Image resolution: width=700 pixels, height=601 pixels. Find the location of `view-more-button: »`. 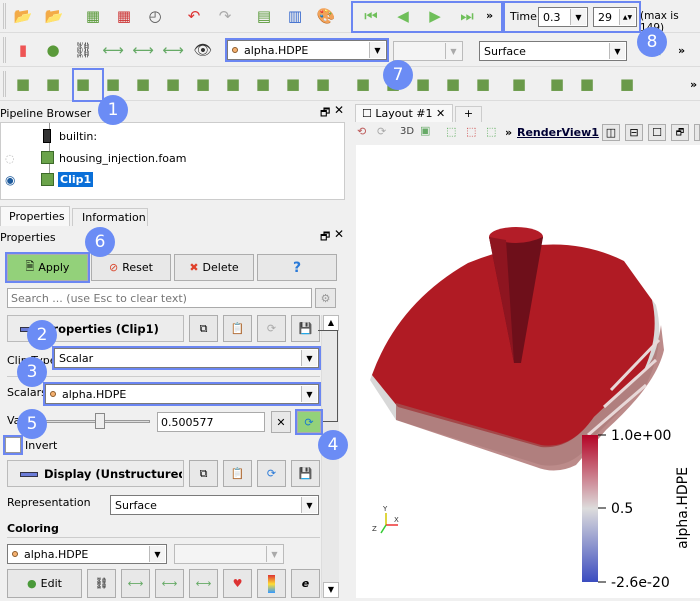

view-more-button: » is located at coordinates (508, 132).